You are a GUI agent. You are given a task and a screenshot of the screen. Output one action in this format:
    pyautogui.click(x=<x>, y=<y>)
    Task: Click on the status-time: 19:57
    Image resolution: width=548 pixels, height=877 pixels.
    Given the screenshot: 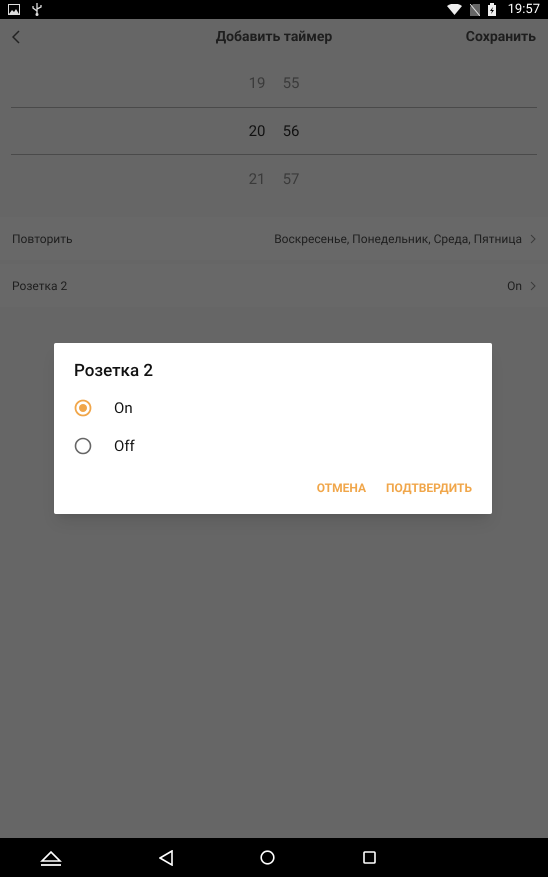 What is the action you would take?
    pyautogui.click(x=524, y=9)
    